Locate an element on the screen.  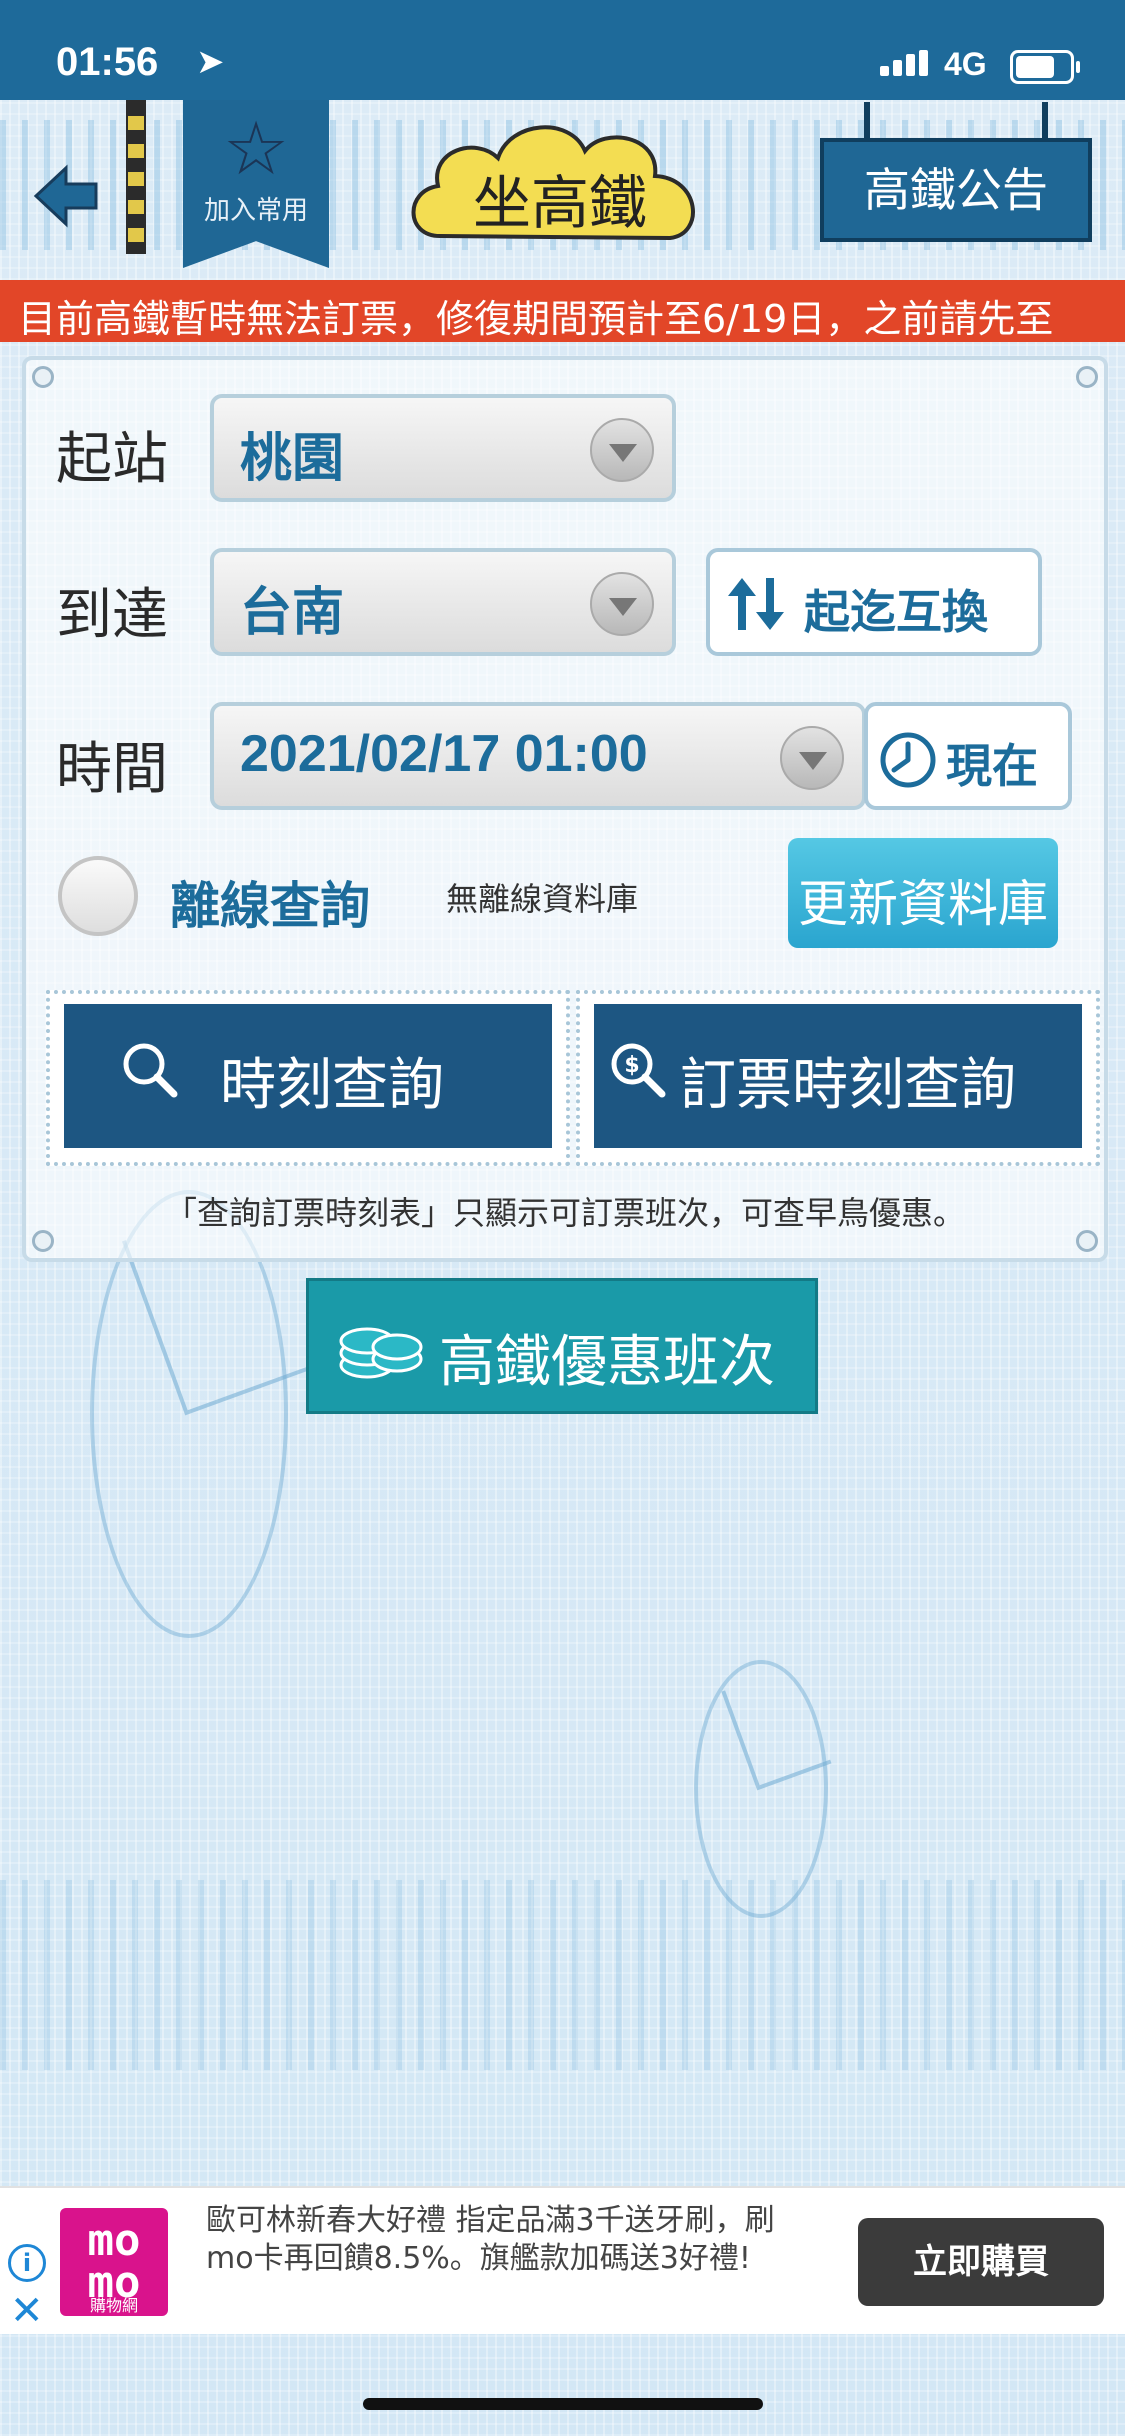
update-database-button: 更新資料庫 is located at coordinates (923, 893).